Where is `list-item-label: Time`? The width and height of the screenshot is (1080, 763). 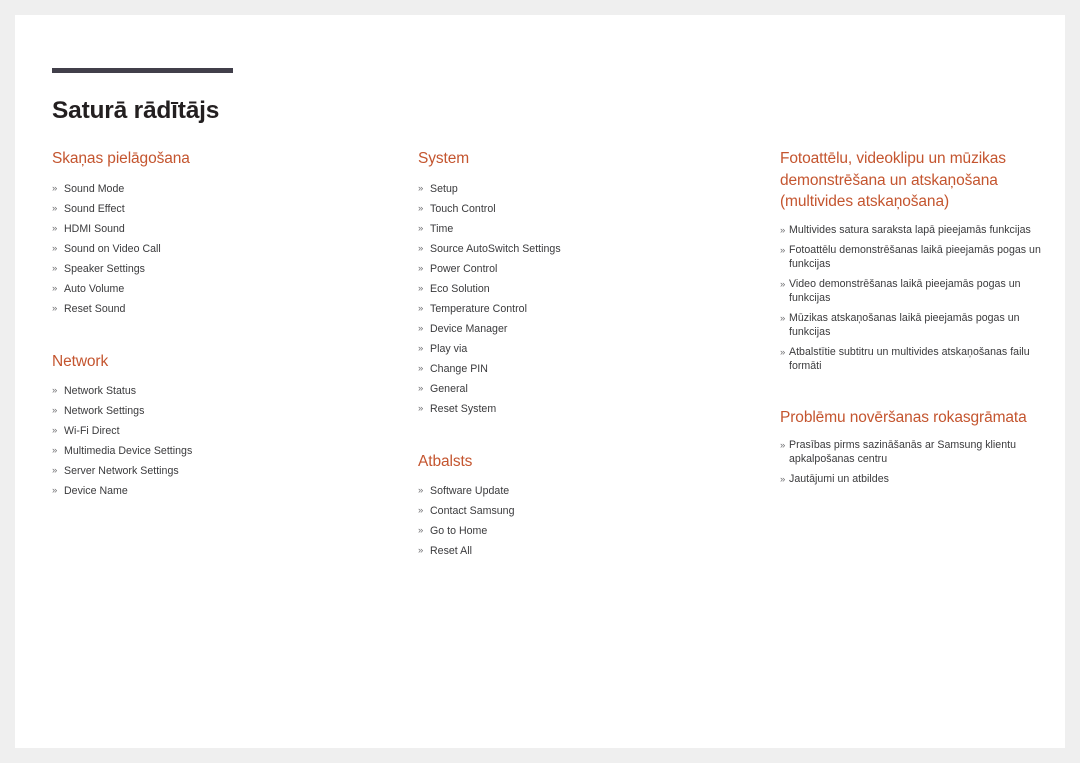
list-item-label: Time is located at coordinates (442, 228).